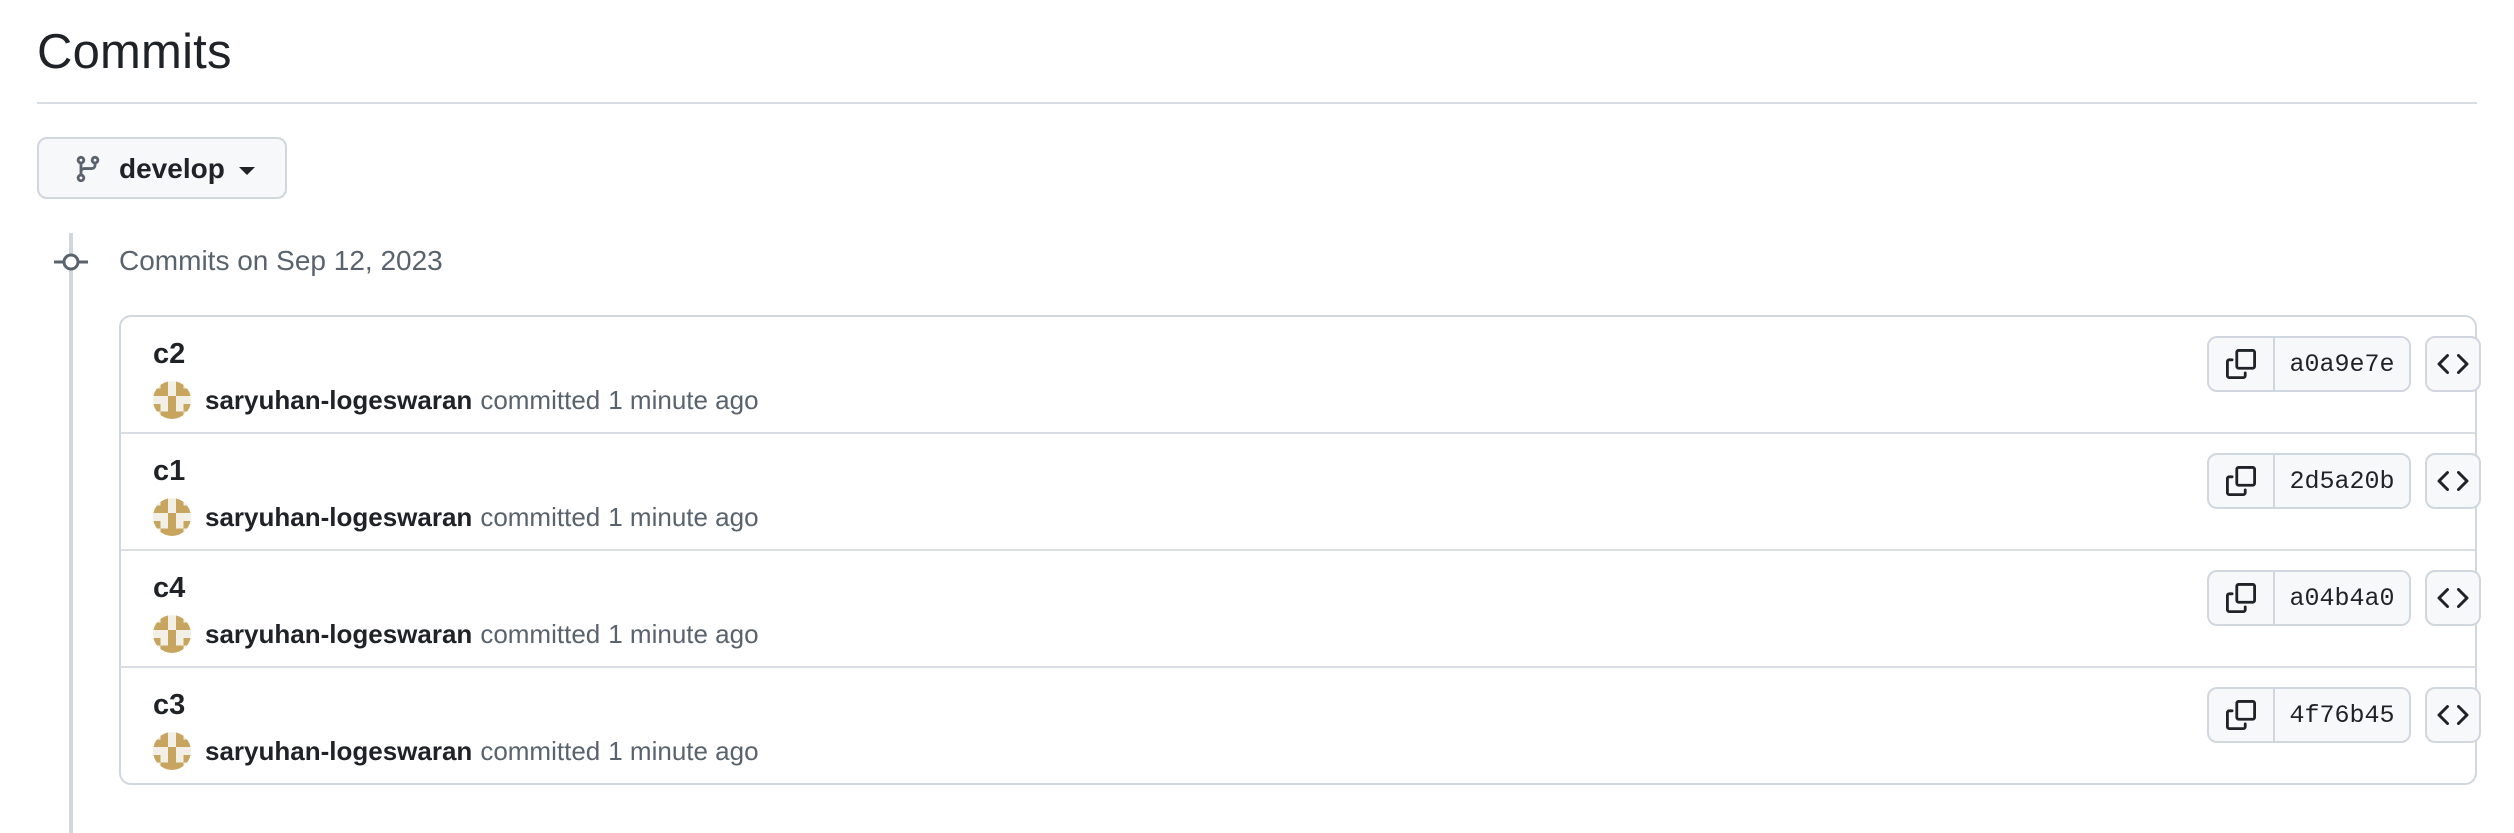  What do you see at coordinates (247, 171) in the screenshot?
I see `triangle-down-icon` at bounding box center [247, 171].